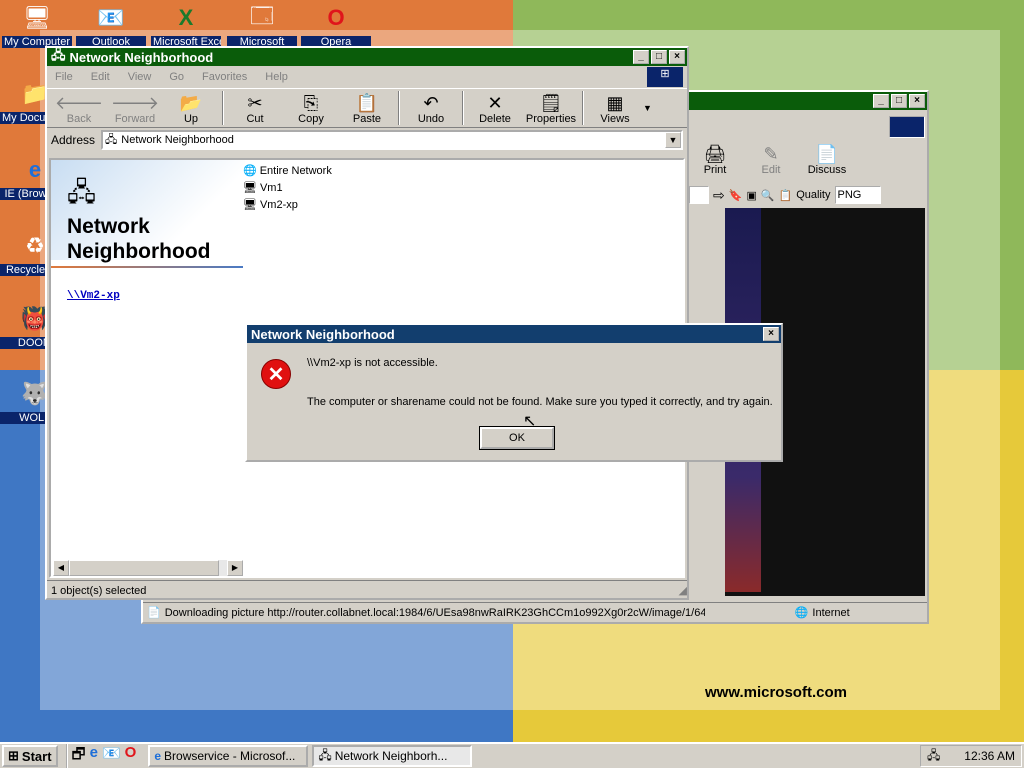 The height and width of the screenshot is (768, 1024). Describe the element at coordinates (144, 568) in the screenshot. I see `scroll-thumb` at that location.